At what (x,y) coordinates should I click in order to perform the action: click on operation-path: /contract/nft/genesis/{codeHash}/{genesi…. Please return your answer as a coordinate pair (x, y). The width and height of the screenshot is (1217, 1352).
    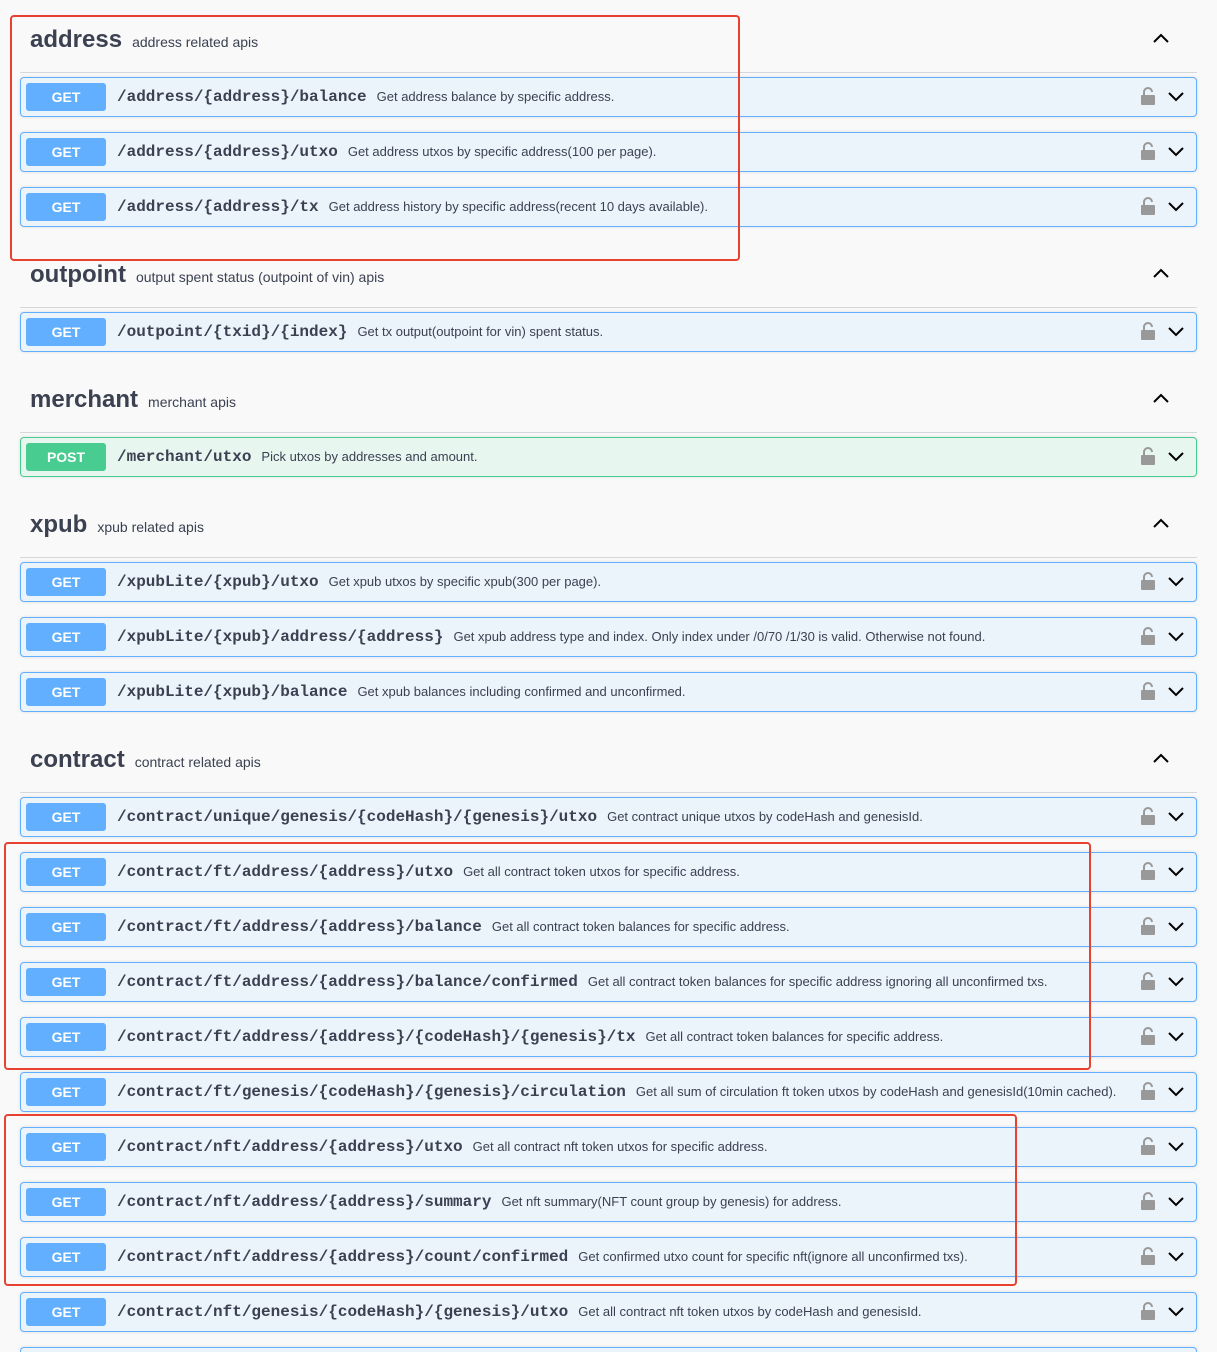
    Looking at the image, I should click on (519, 1312).